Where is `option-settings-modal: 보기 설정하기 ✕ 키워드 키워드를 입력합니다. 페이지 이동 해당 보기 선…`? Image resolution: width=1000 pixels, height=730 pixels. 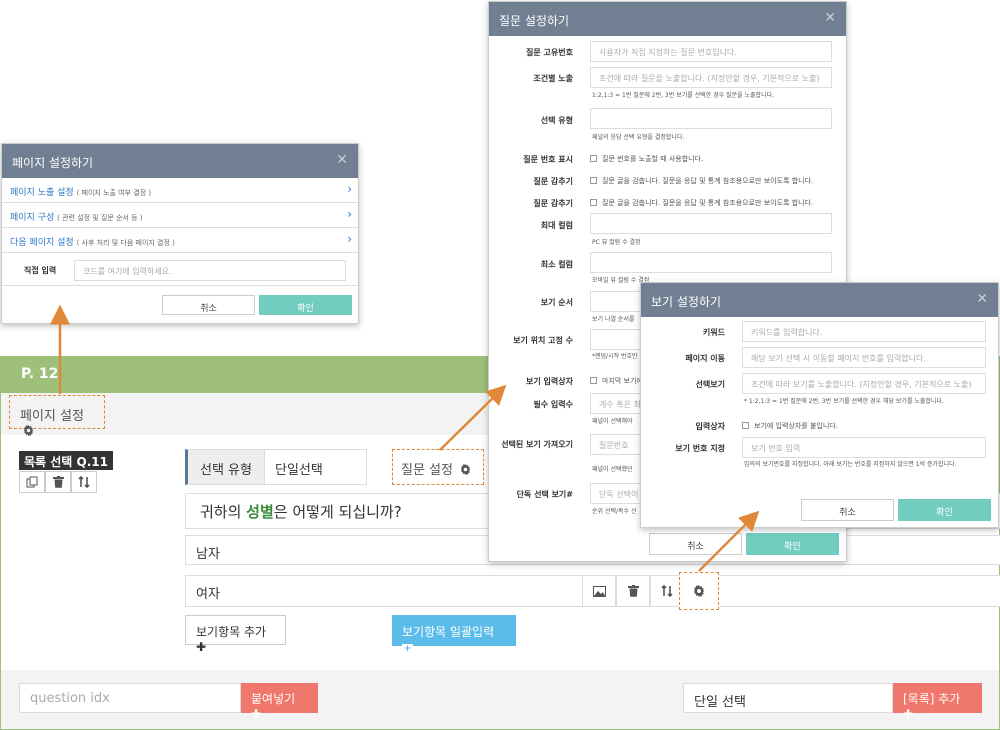
option-settings-modal: 보기 설정하기 ✕ 키워드 키워드를 입력합니다. 페이지 이동 해당 보기 선… is located at coordinates (819, 405).